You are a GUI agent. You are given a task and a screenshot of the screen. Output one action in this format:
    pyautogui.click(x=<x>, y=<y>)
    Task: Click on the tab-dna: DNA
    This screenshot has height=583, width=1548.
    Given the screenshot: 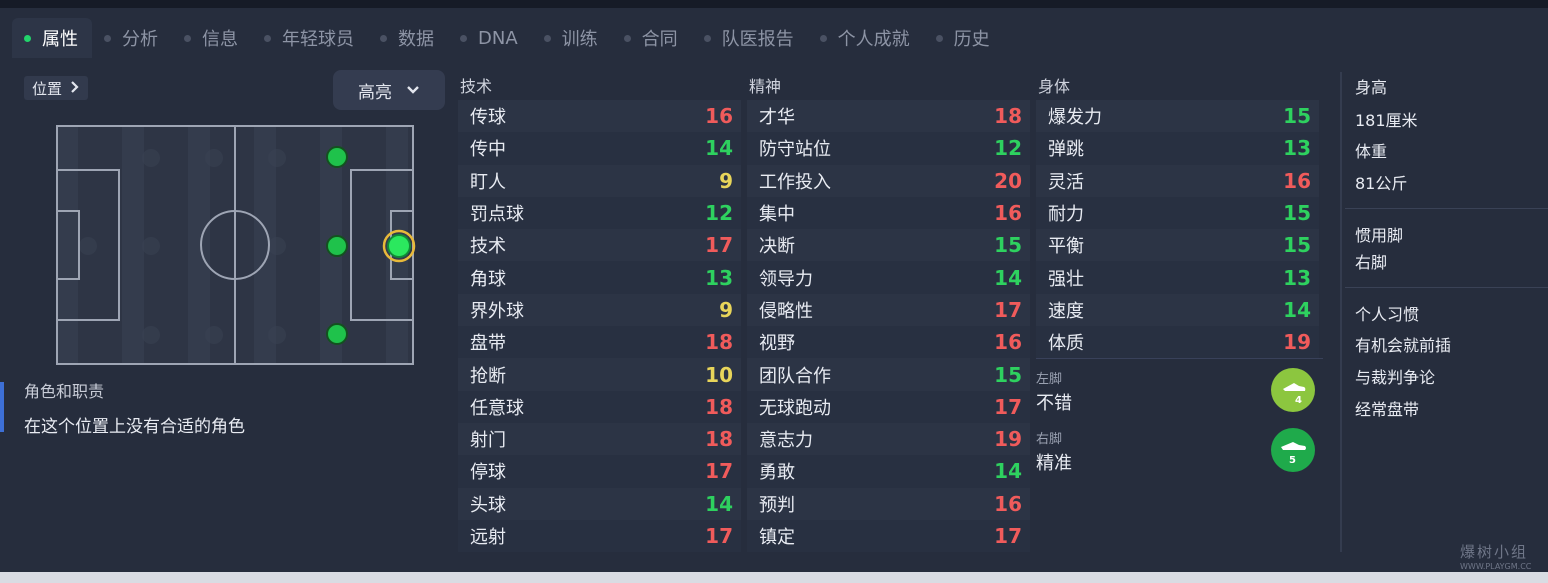 What is the action you would take?
    pyautogui.click(x=490, y=38)
    